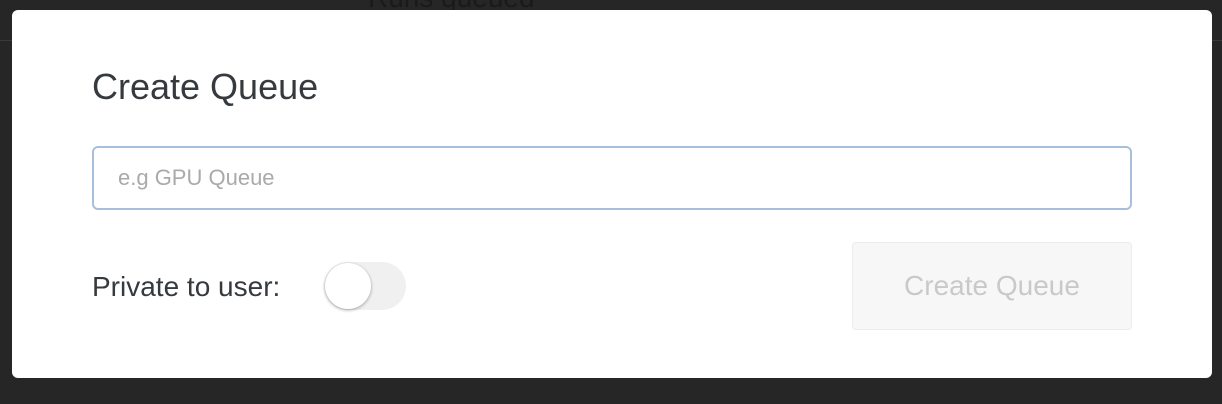  What do you see at coordinates (348, 286) in the screenshot?
I see `toggle-knob` at bounding box center [348, 286].